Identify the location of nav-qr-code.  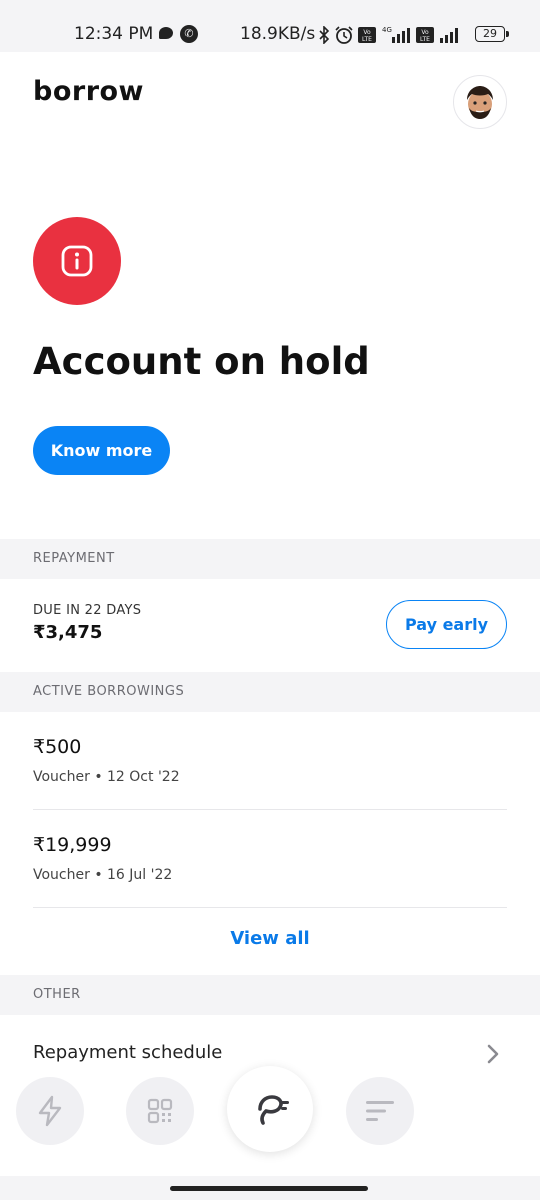
(160, 1111).